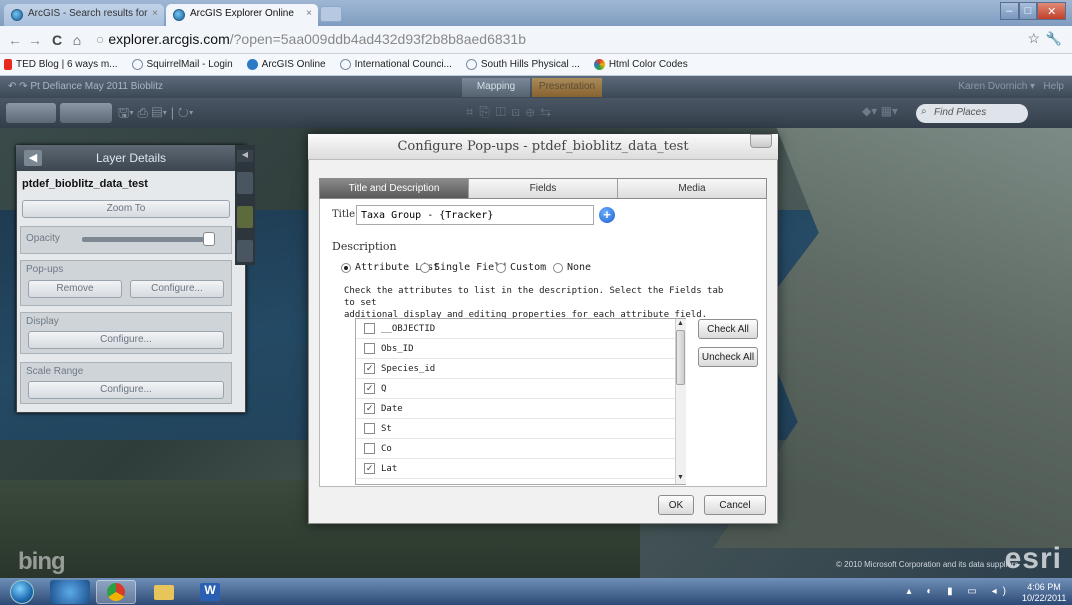  Describe the element at coordinates (463, 267) in the screenshot. I see `radio-single-field: Single Field` at that location.